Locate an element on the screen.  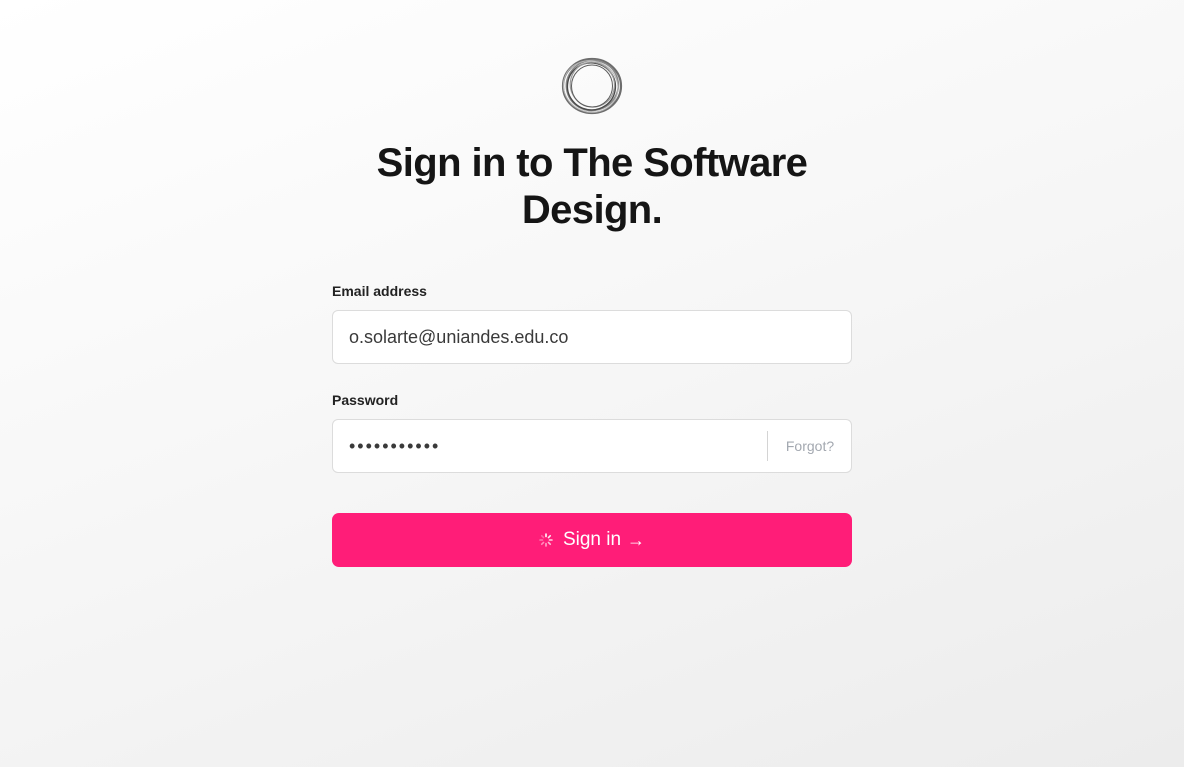
loading-spinner-icon is located at coordinates (546, 540).